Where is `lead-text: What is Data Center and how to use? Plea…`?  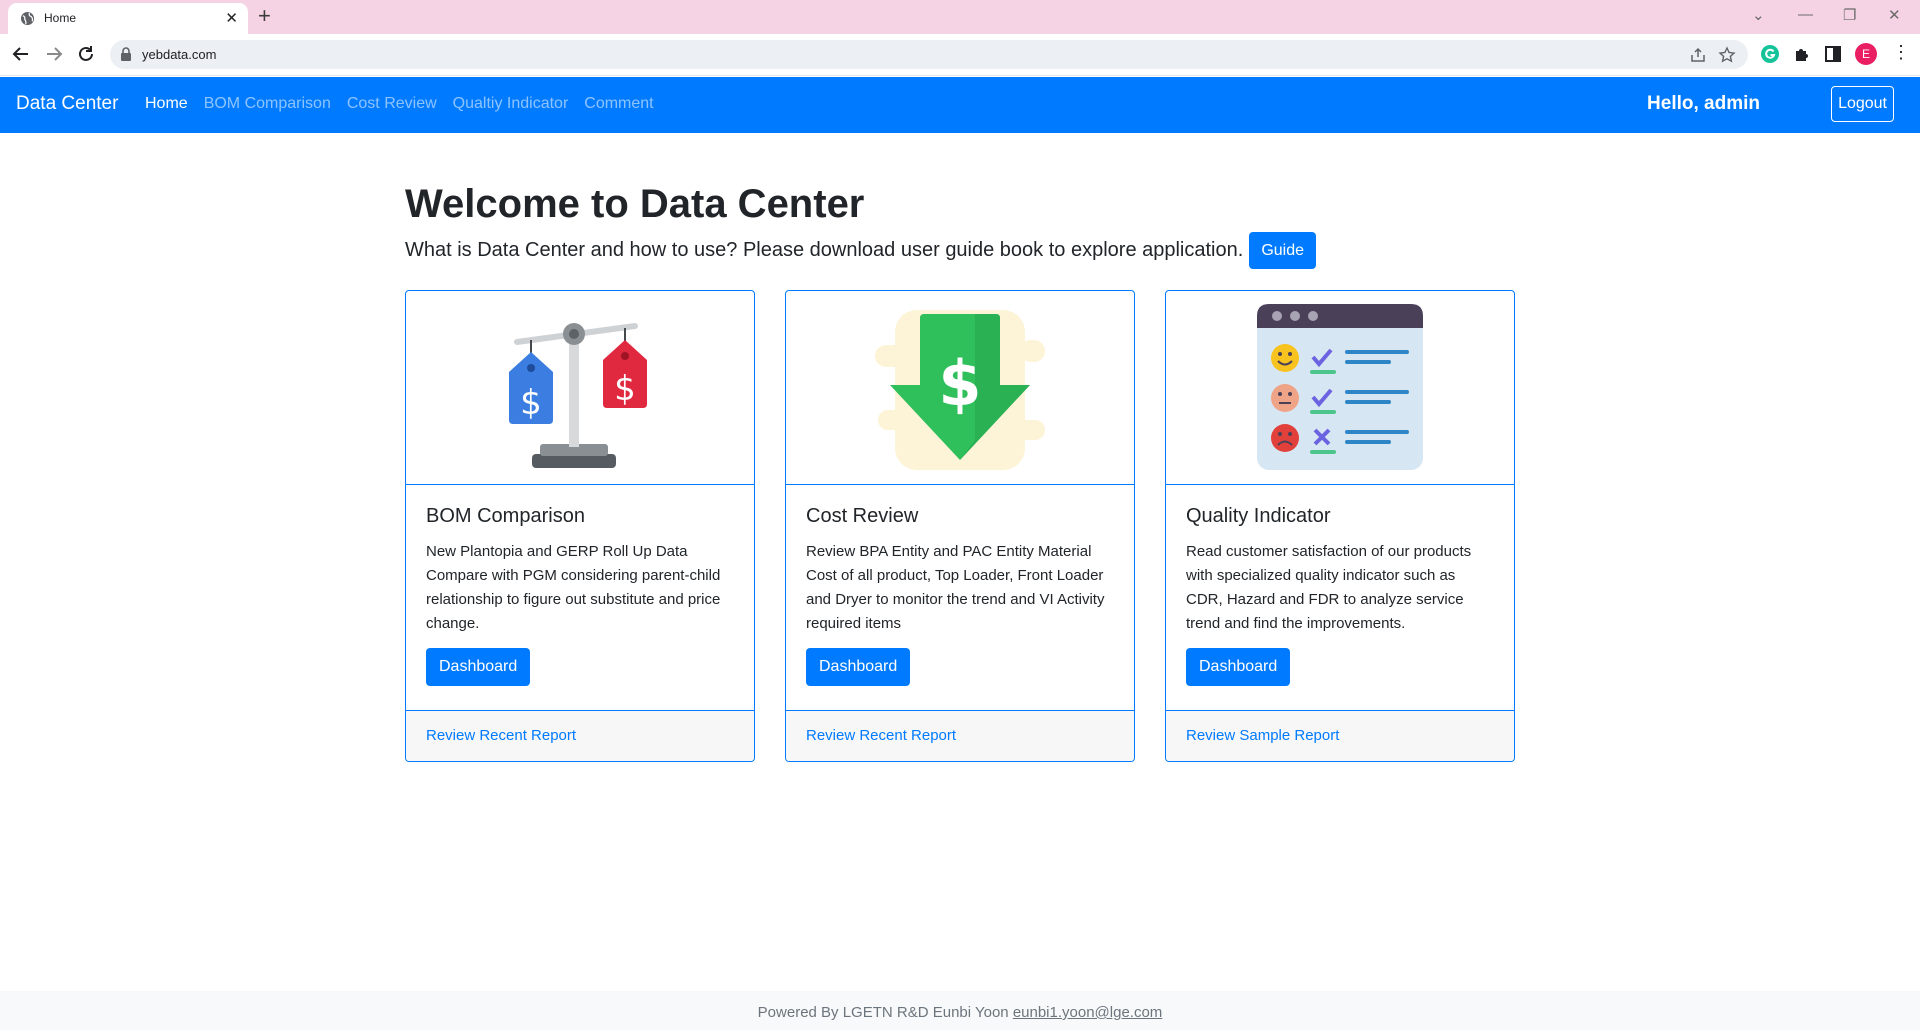
lead-text: What is Data Center and how to use? Plea… is located at coordinates (824, 250).